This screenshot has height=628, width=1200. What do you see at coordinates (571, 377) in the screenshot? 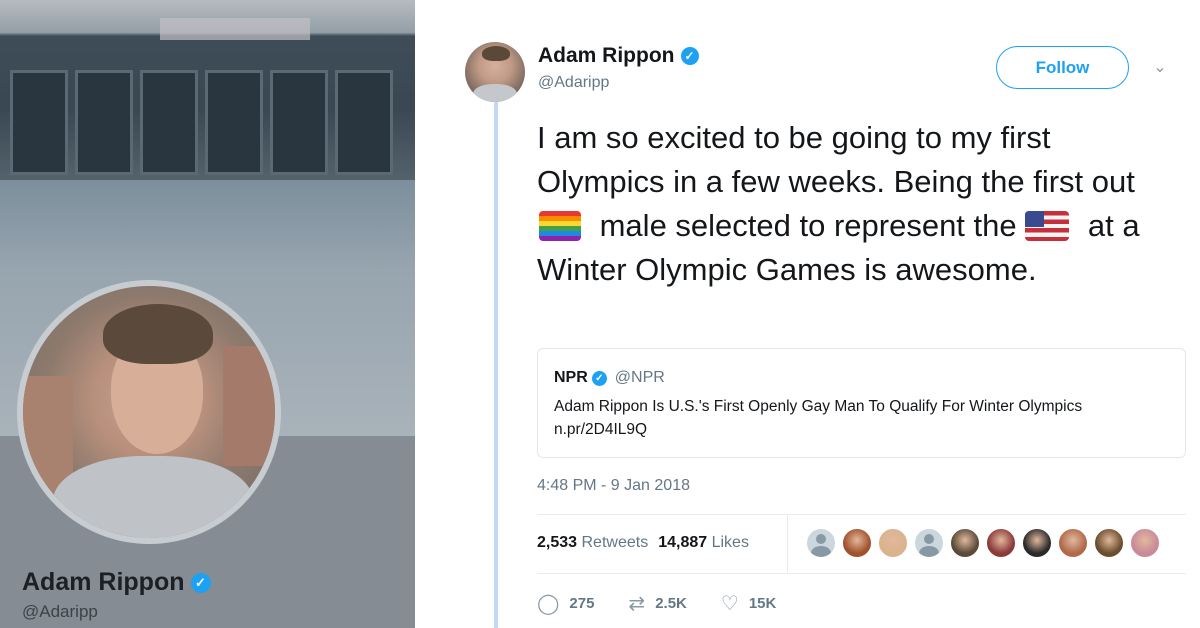
I see `quoted-author-name: NPR` at bounding box center [571, 377].